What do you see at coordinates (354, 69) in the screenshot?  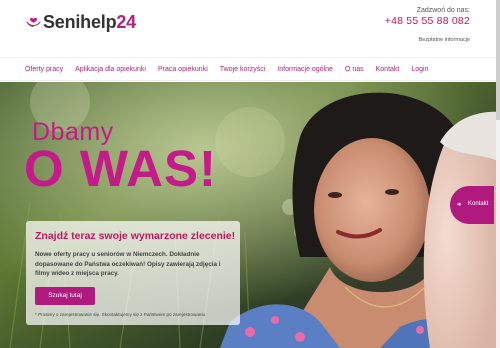 I see `nav-item-about: O nas` at bounding box center [354, 69].